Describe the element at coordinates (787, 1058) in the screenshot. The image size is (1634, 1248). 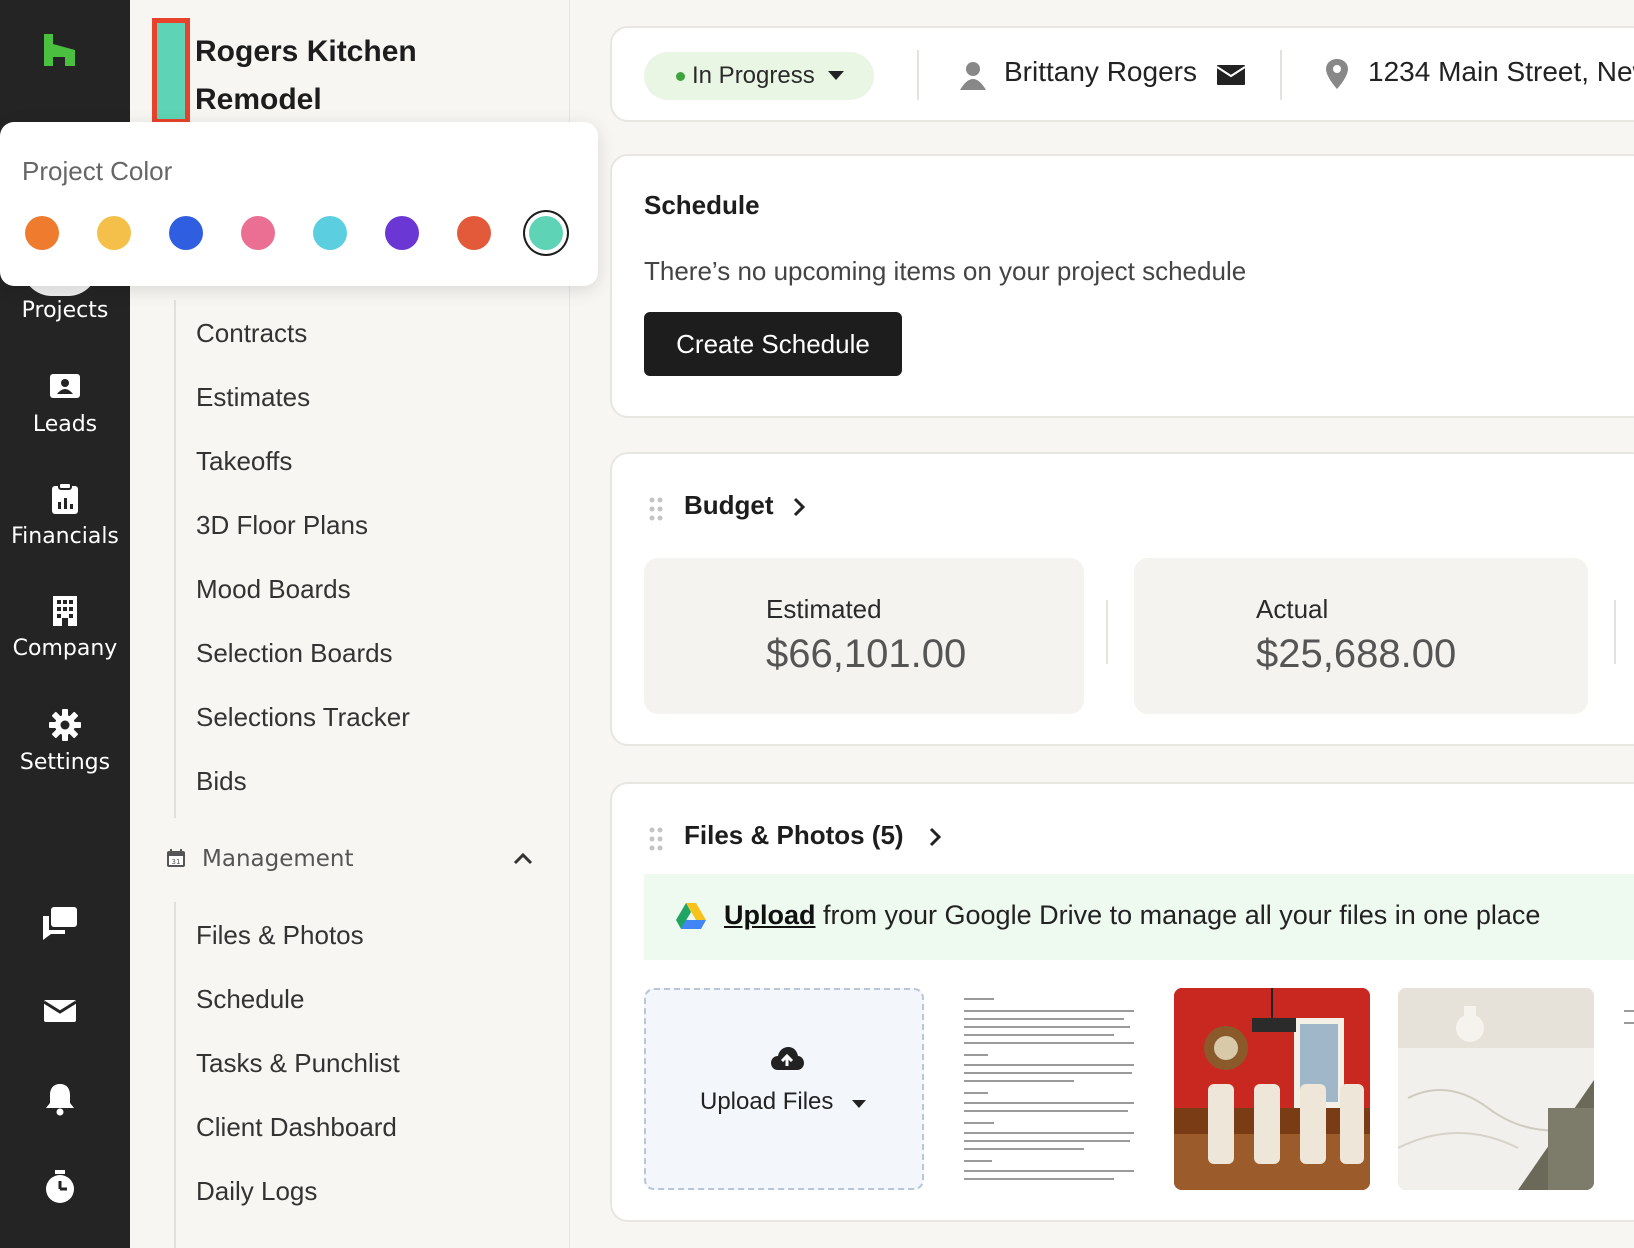
I see `cloud-upload-icon` at that location.